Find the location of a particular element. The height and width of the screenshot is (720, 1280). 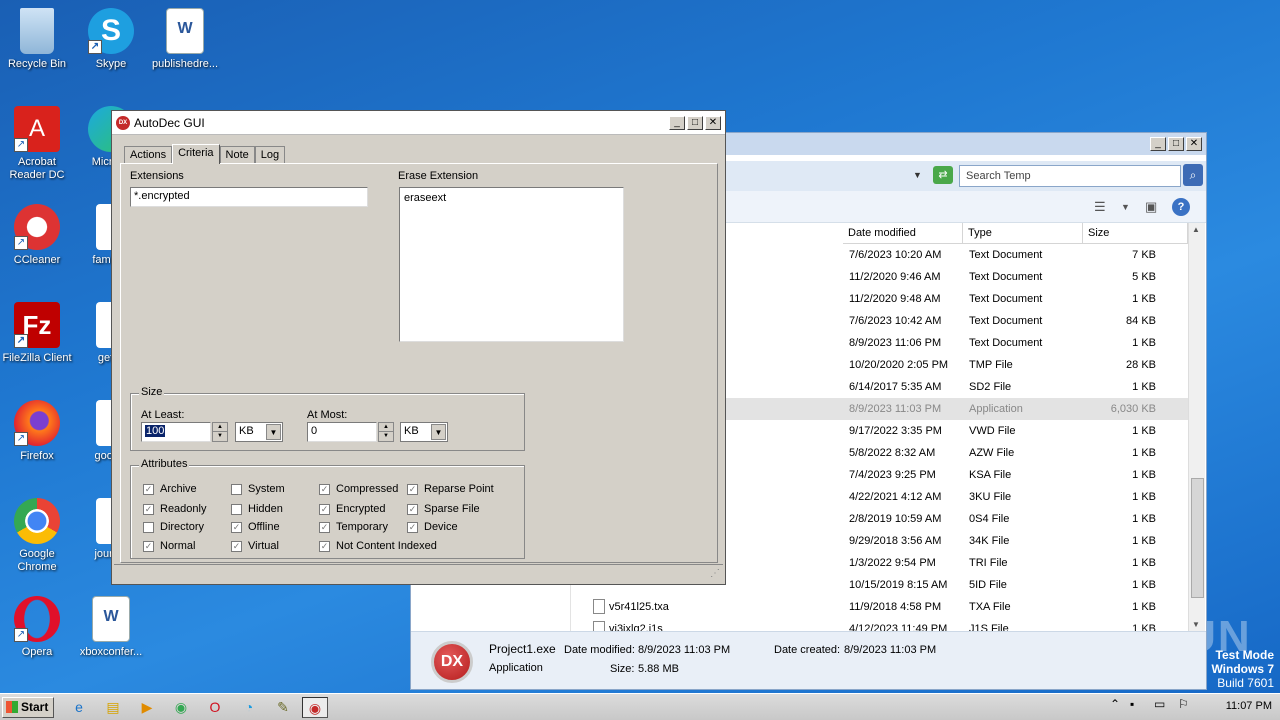

notepad-icon: ✎ is located at coordinates (283, 707).